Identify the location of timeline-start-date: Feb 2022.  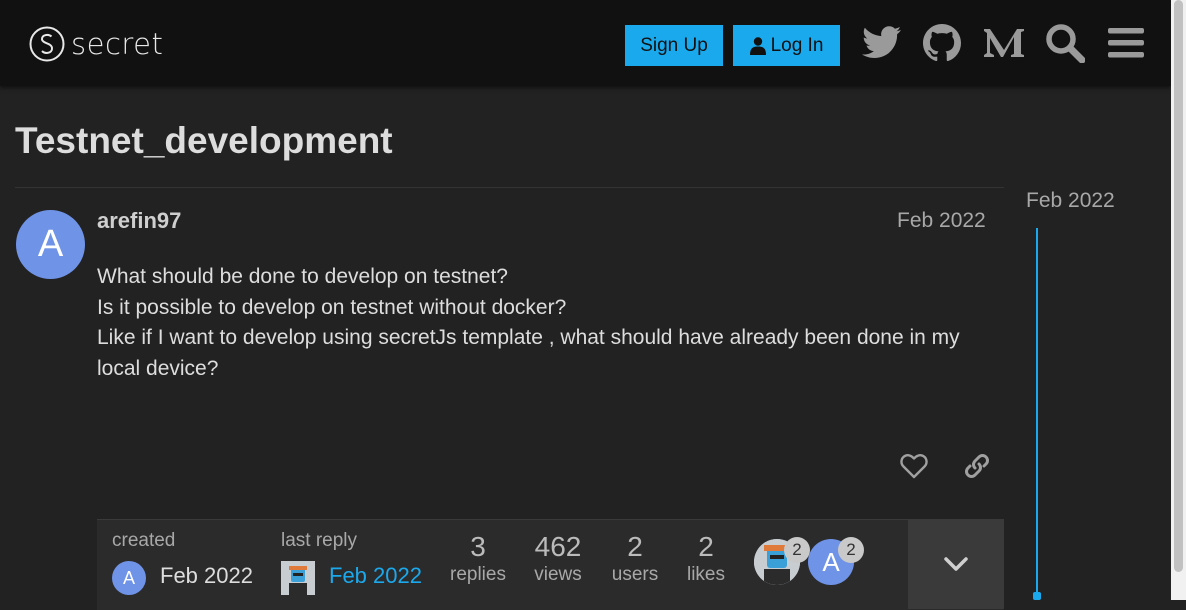
(1070, 201).